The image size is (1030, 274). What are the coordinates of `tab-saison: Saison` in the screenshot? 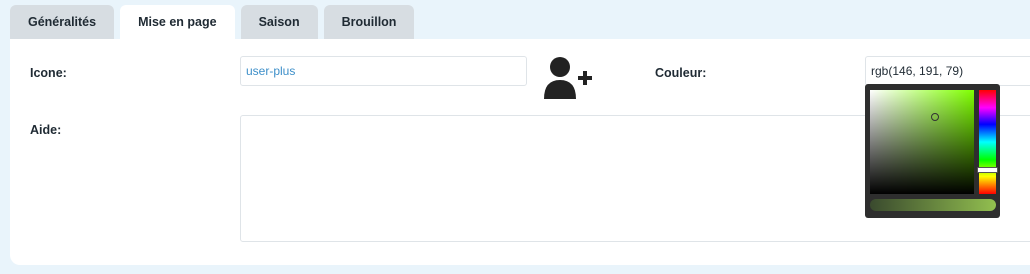 It's located at (279, 22).